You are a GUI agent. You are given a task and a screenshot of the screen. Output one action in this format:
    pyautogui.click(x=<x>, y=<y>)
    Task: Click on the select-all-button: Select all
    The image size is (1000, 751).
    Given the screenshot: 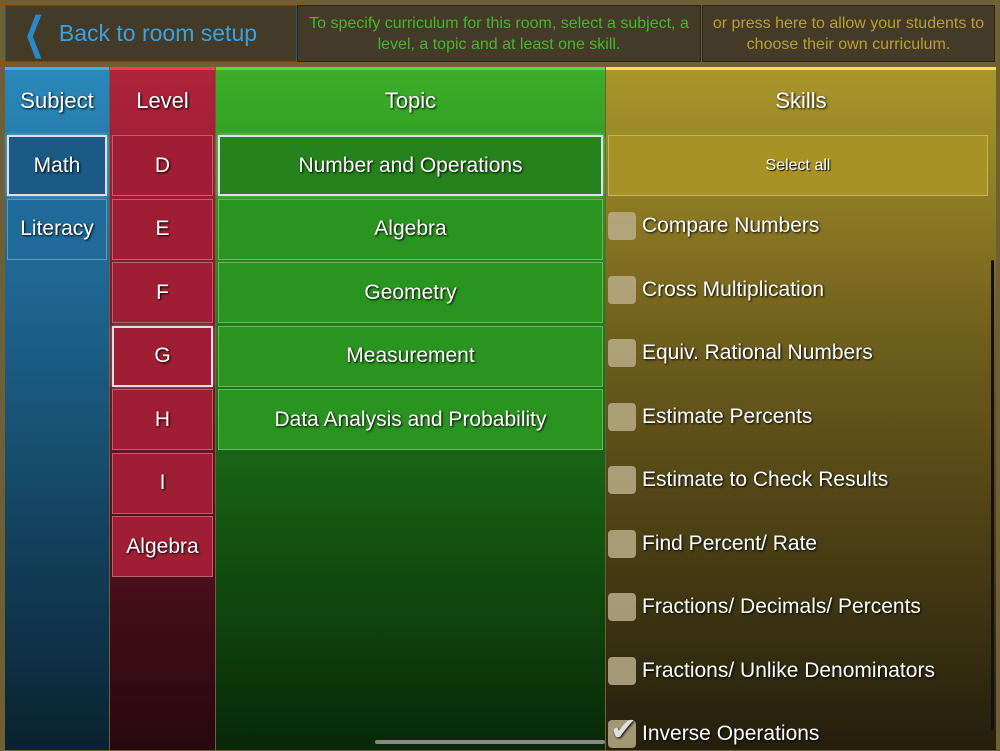 What is the action you would take?
    pyautogui.click(x=798, y=165)
    